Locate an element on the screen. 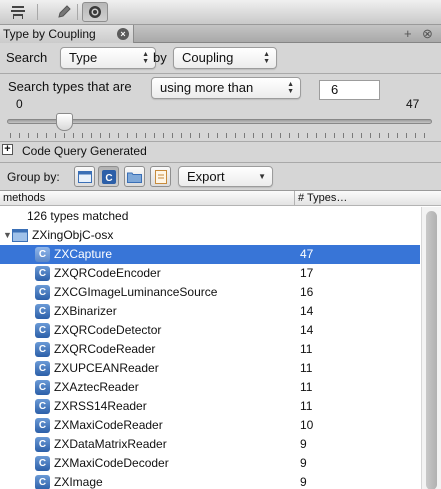 The width and height of the screenshot is (441, 489). table-row: C ZXCGImageLuminanceSource 16 is located at coordinates (210, 292).